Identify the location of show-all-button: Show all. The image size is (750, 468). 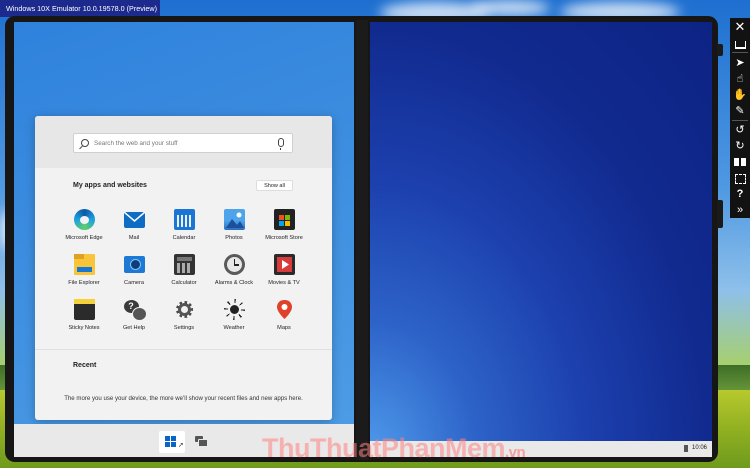
(274, 185).